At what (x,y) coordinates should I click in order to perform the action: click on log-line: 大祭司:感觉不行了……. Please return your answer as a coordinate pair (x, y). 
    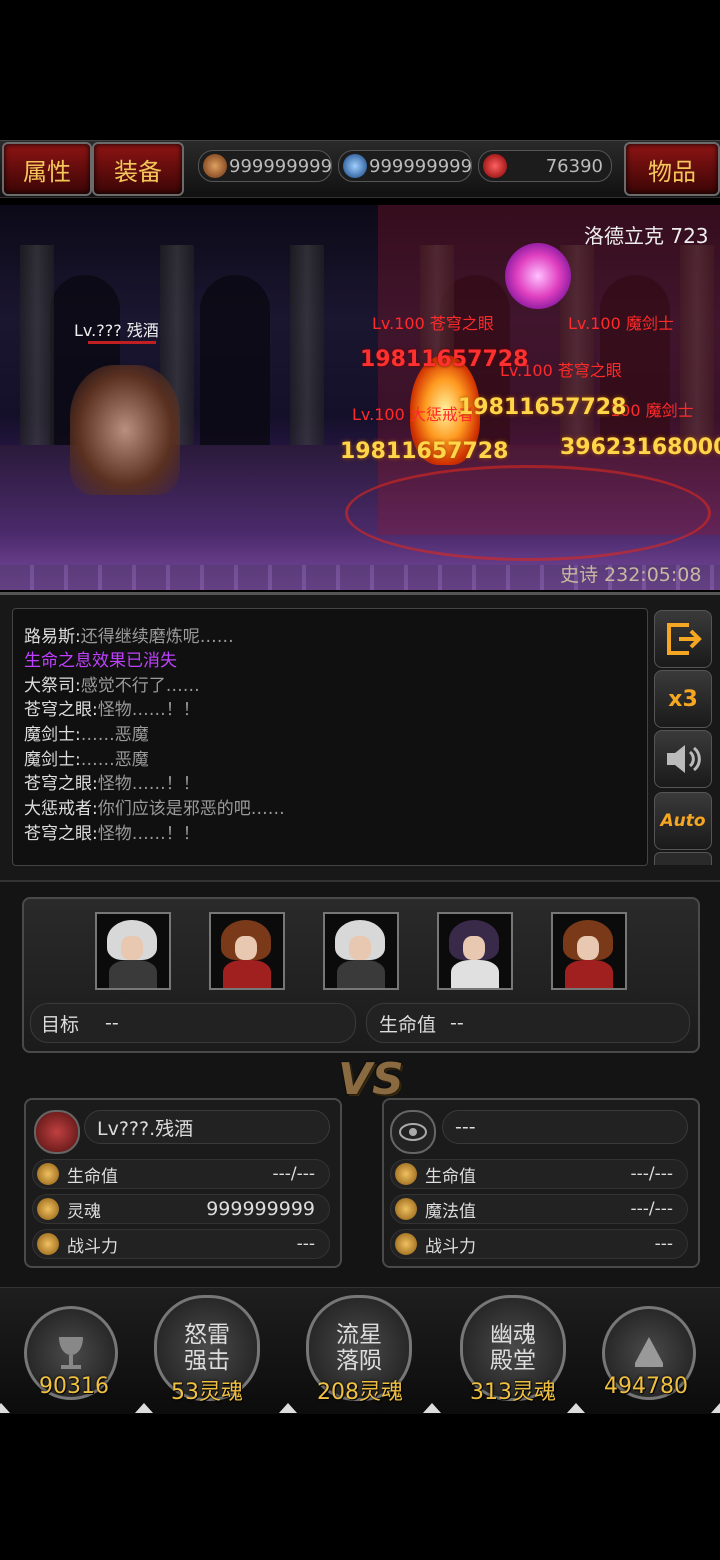
    Looking at the image, I should click on (112, 686).